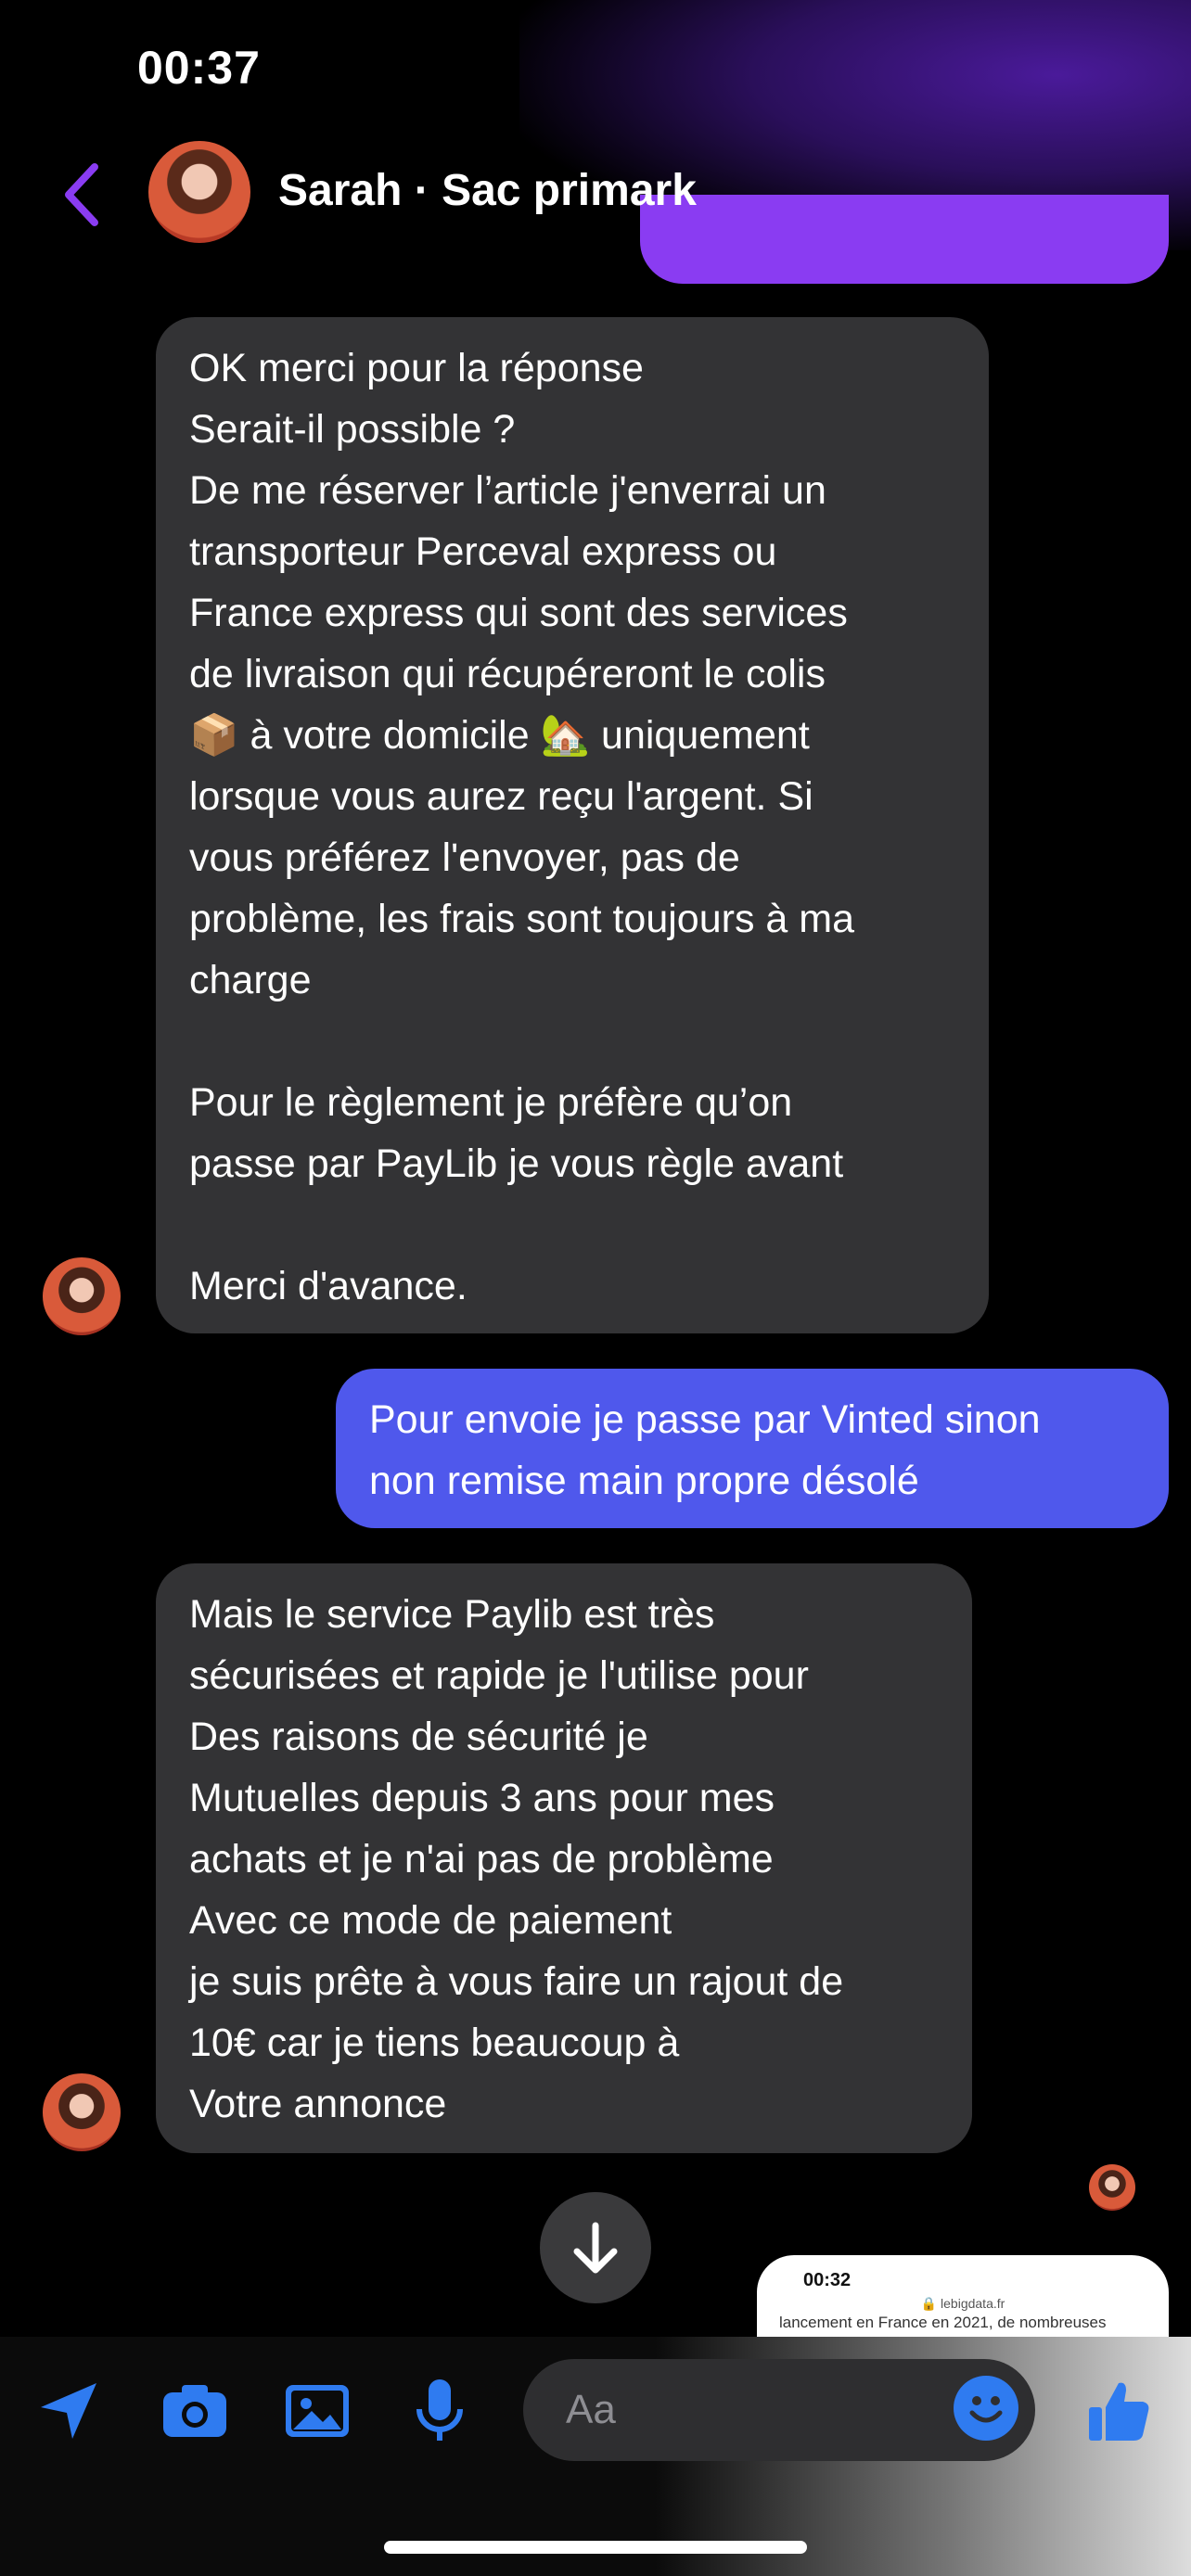  Describe the element at coordinates (591, 2409) in the screenshot. I see `message-input-placeholder: Aa` at that location.